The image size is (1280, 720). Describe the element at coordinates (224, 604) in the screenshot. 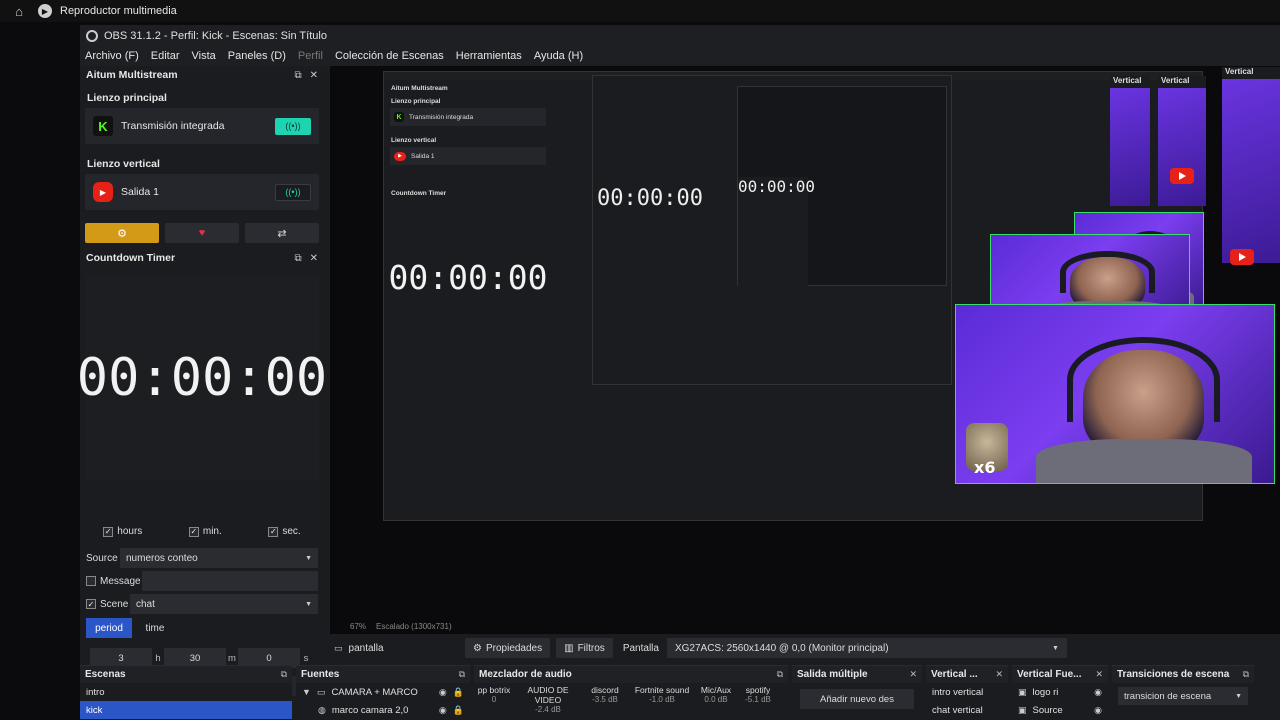

I see `scene-select: chat ▼` at that location.